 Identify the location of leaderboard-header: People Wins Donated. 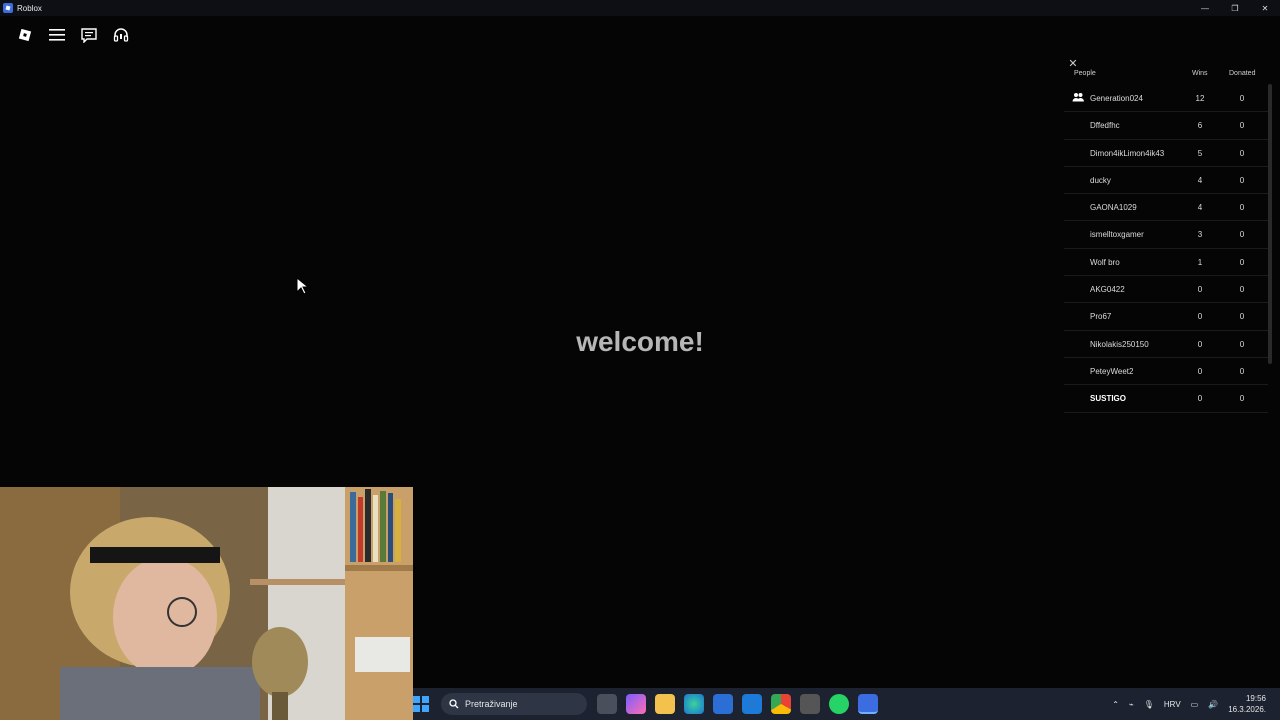
(1170, 75).